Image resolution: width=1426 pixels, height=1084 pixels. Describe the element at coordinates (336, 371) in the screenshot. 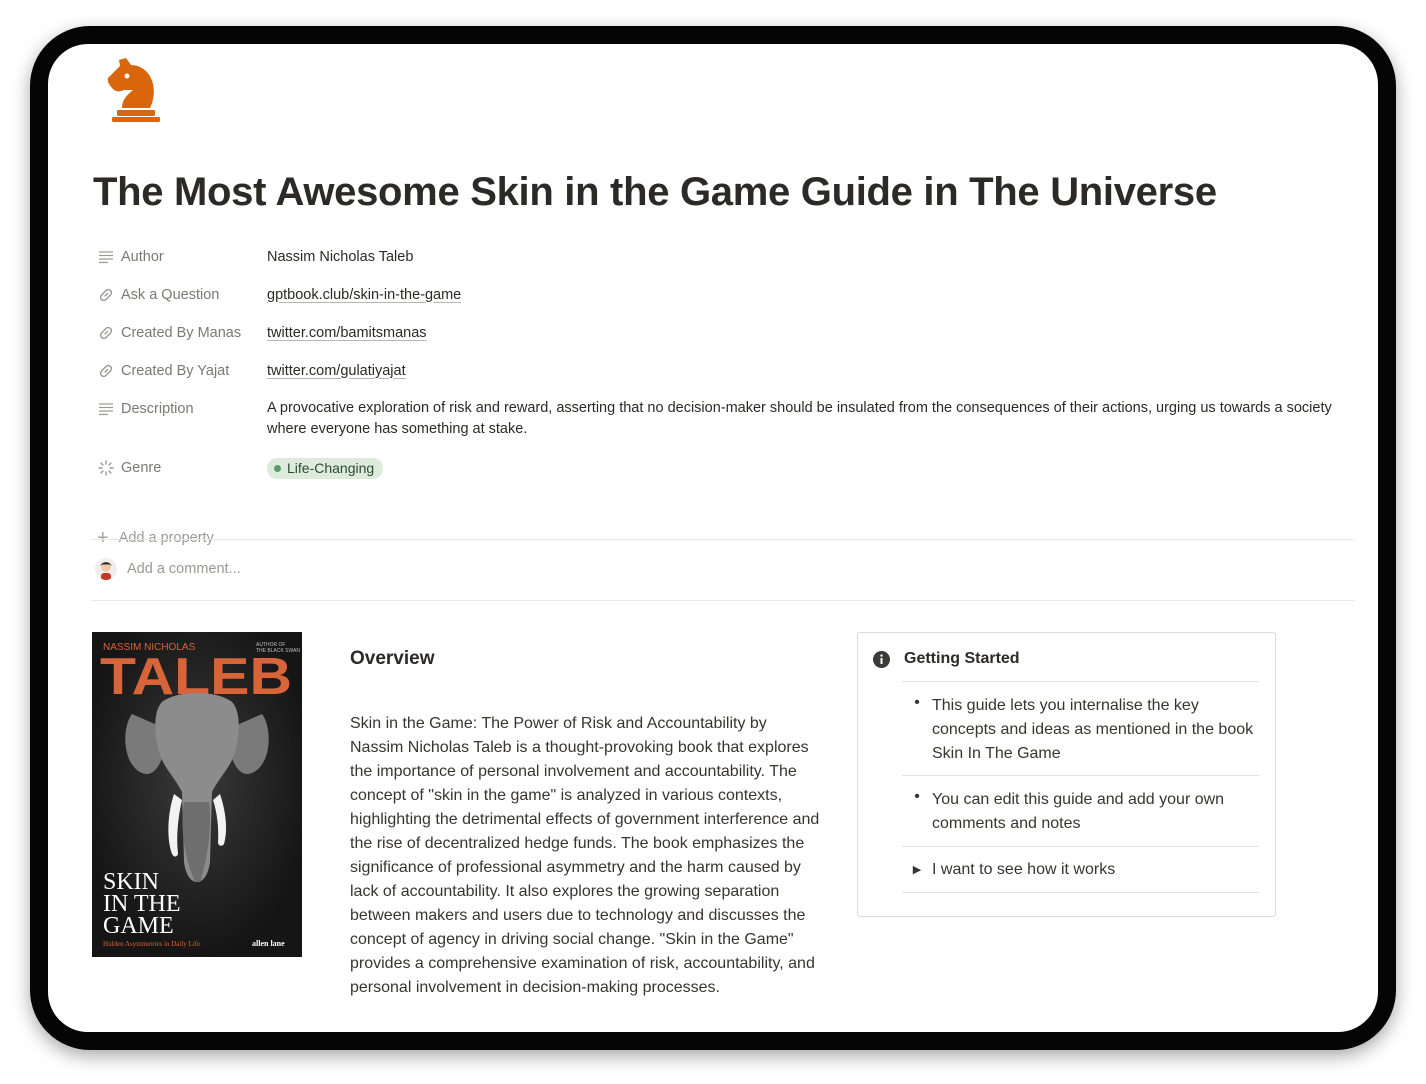

I see `property-link-value: twitter.com/gulatiyajat` at that location.